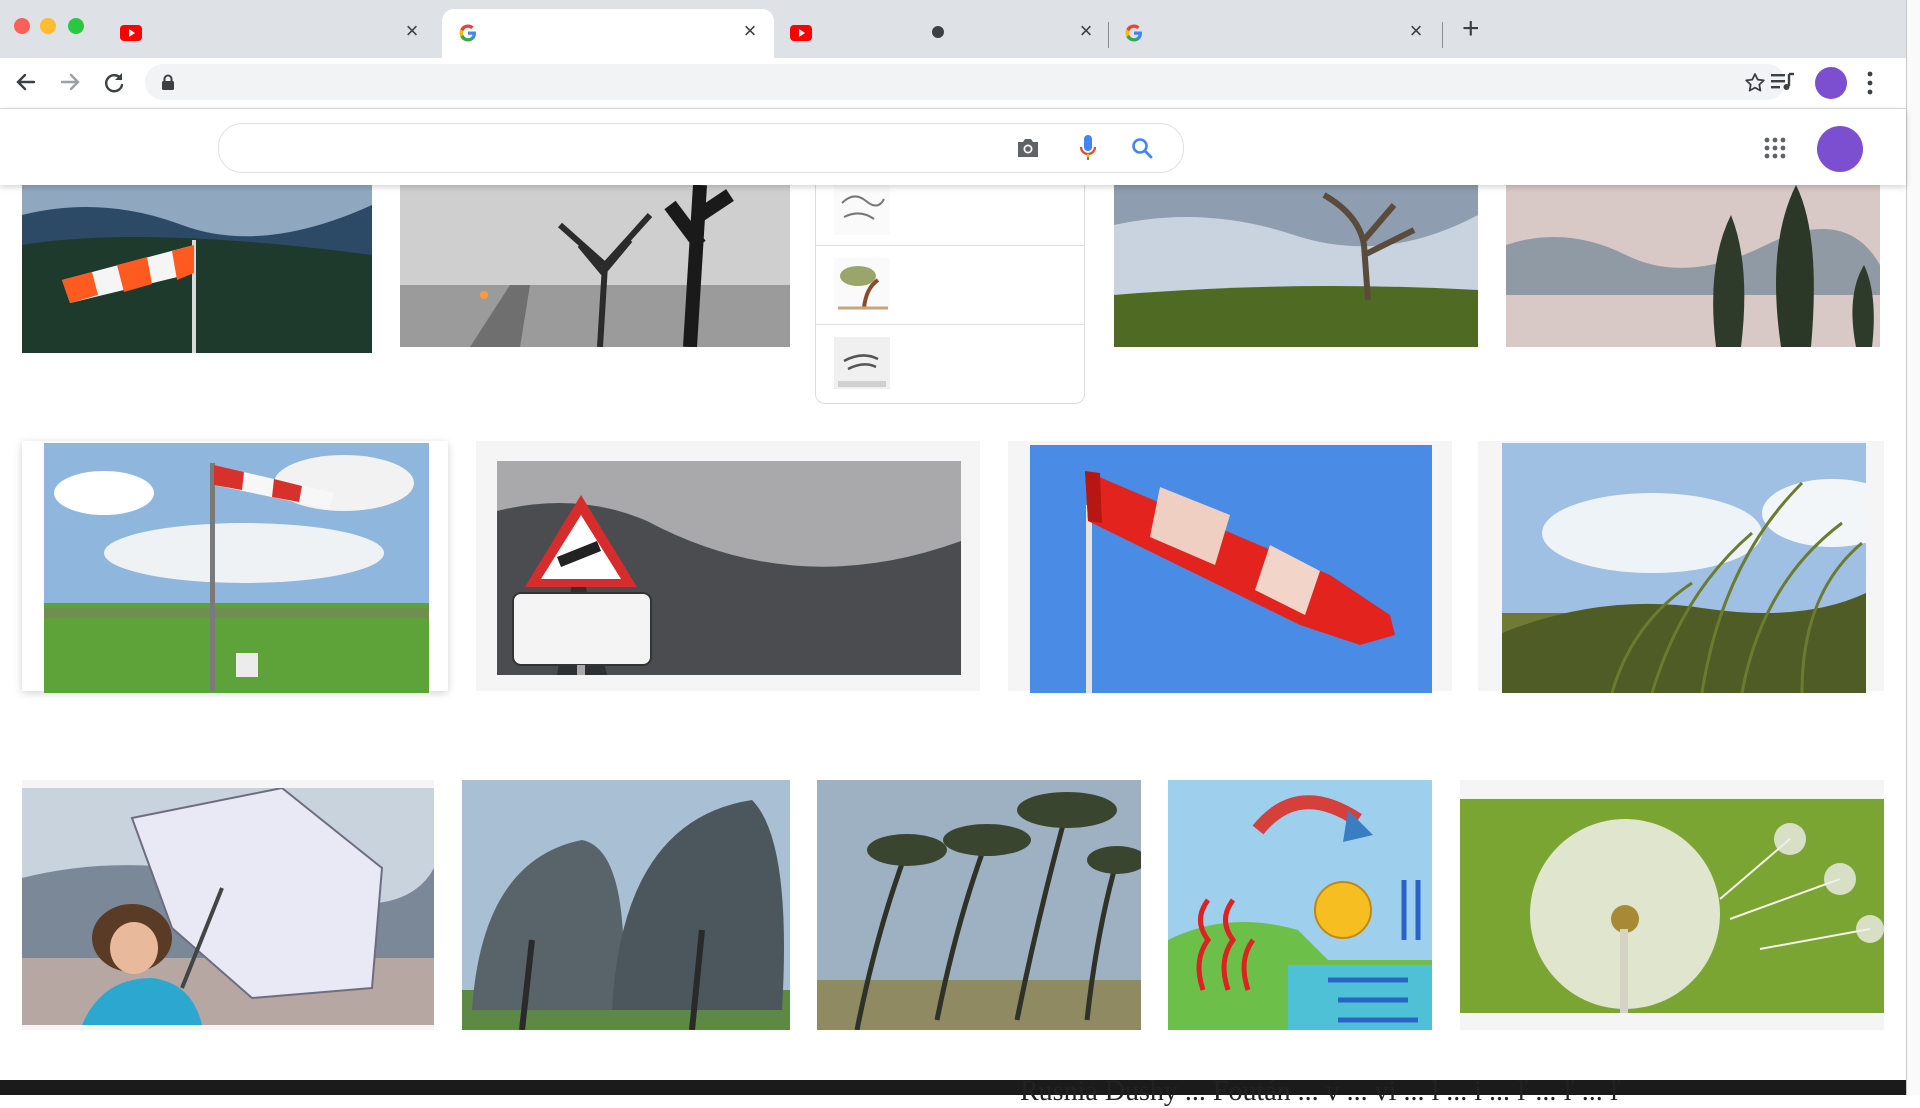 The image size is (1920, 1108). What do you see at coordinates (114, 82) in the screenshot?
I see `reload-icon` at bounding box center [114, 82].